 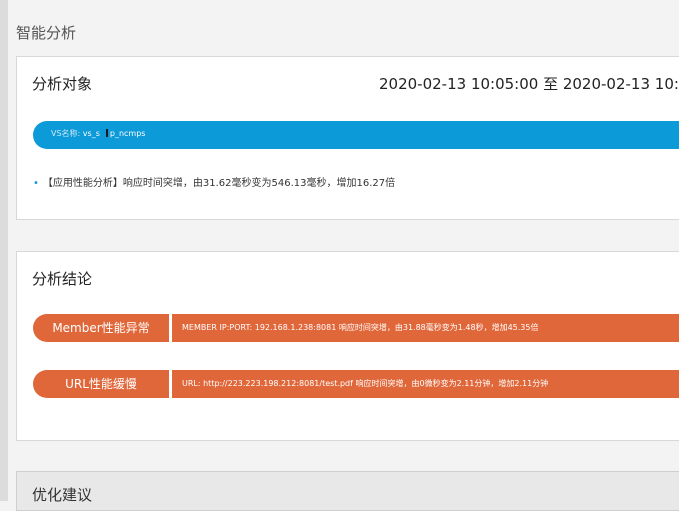 What do you see at coordinates (127, 133) in the screenshot?
I see `vs-name-value-end: p_ncmps` at bounding box center [127, 133].